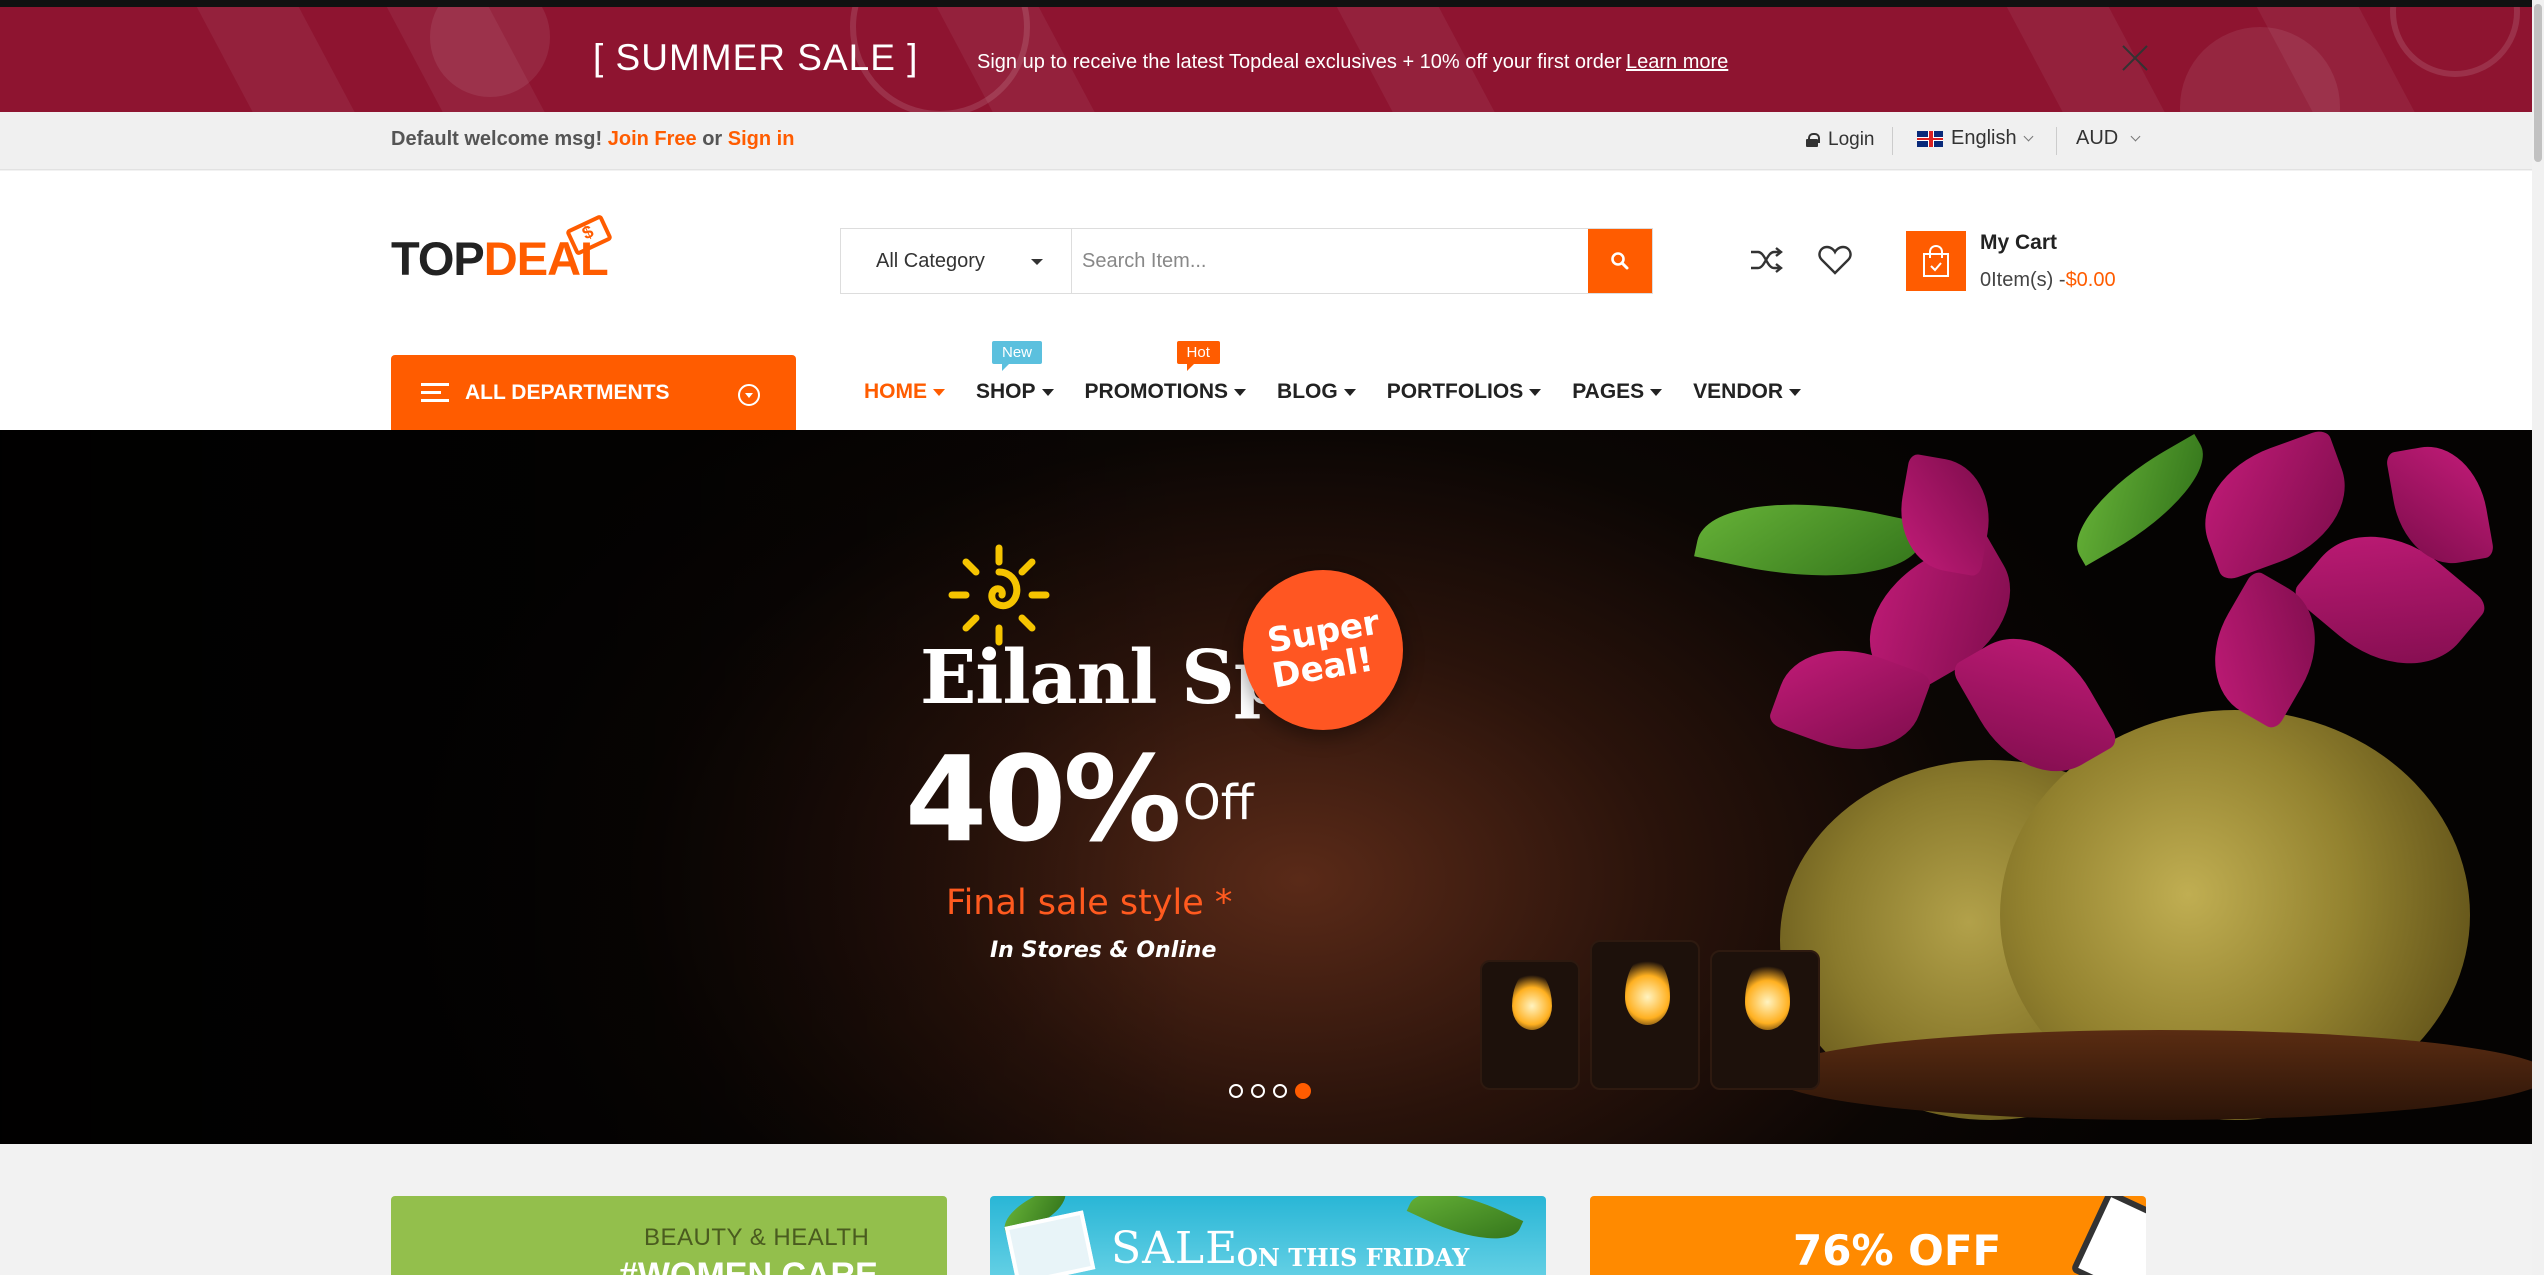  I want to click on scrollbar-thumb, so click(2538, 83).